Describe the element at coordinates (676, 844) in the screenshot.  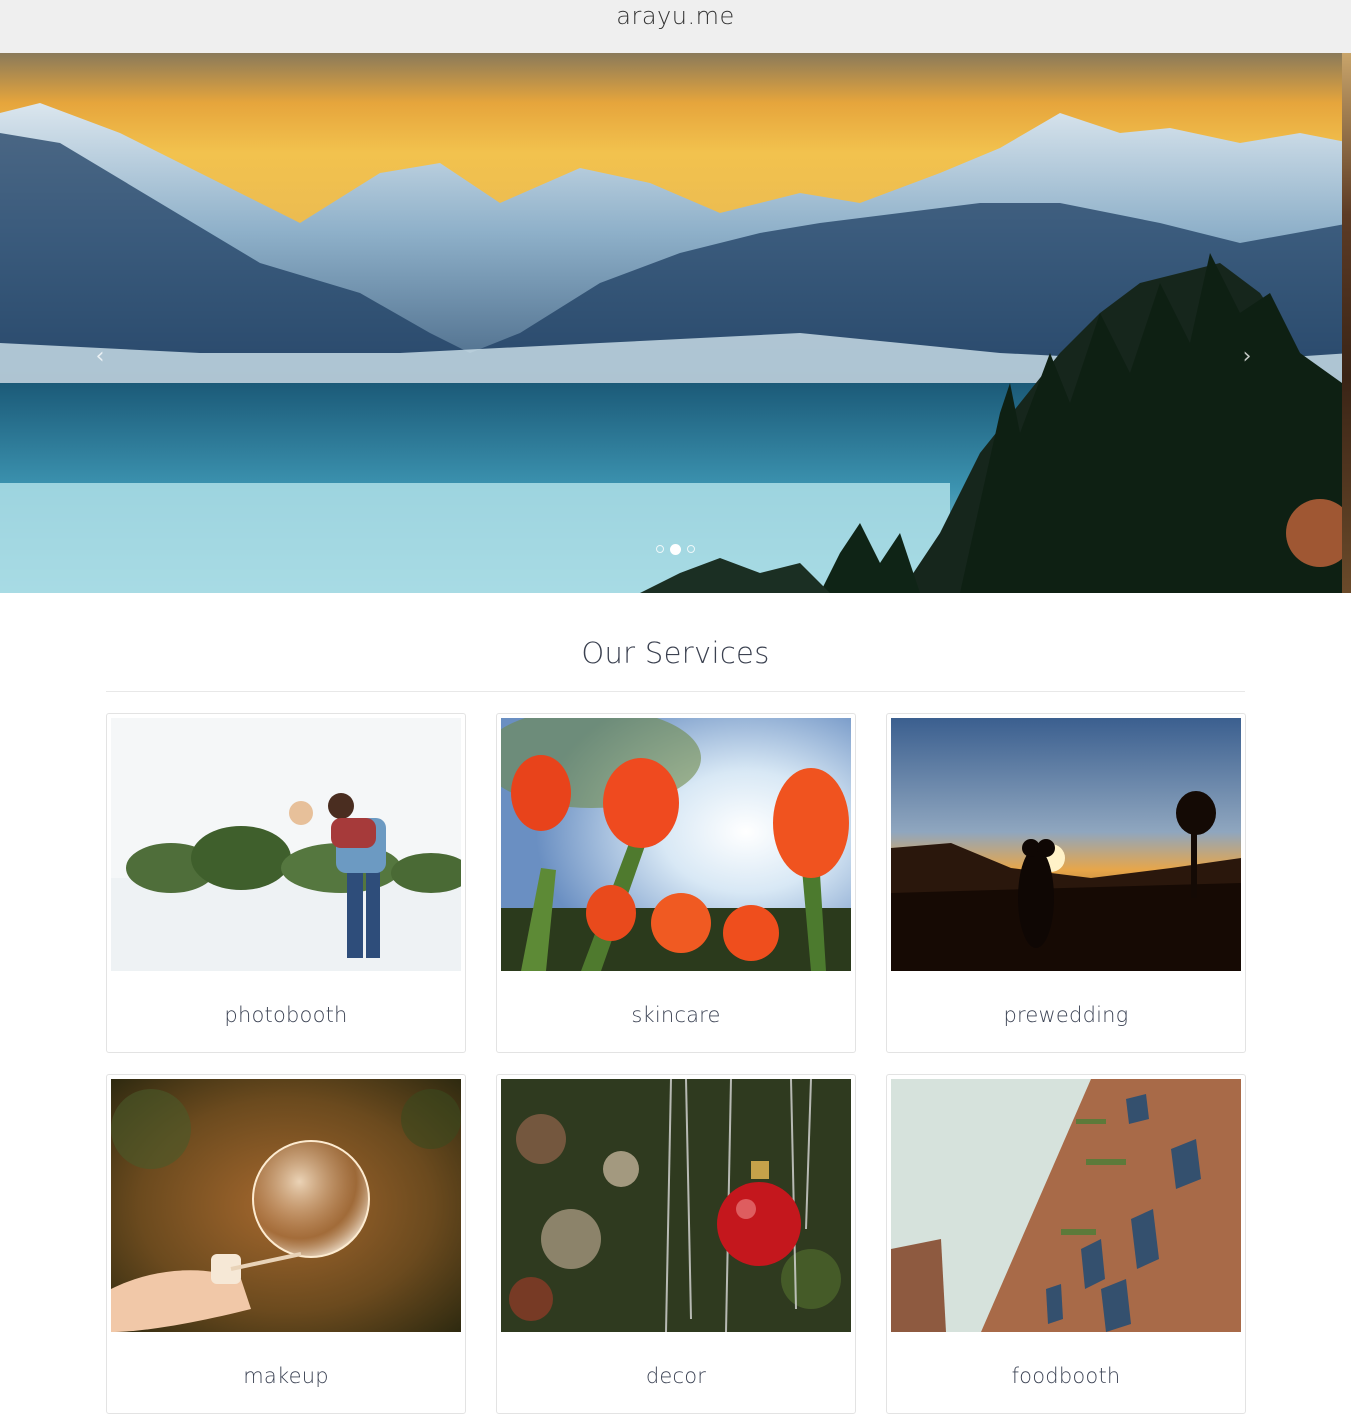
I see `service-image-skincare` at that location.